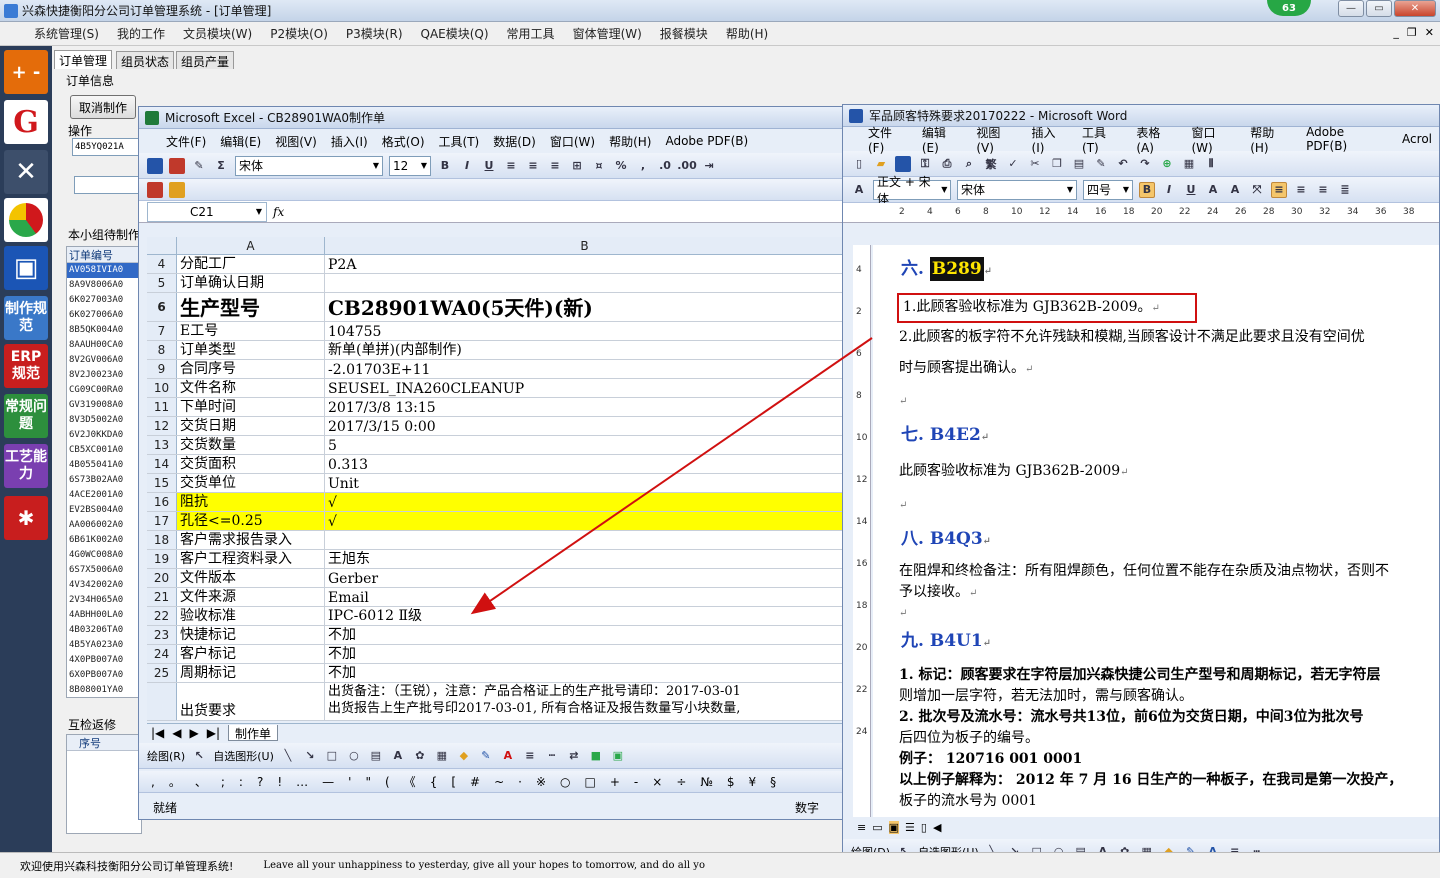  Describe the element at coordinates (162, 654) in the screenshot. I see `row-number: 24` at that location.